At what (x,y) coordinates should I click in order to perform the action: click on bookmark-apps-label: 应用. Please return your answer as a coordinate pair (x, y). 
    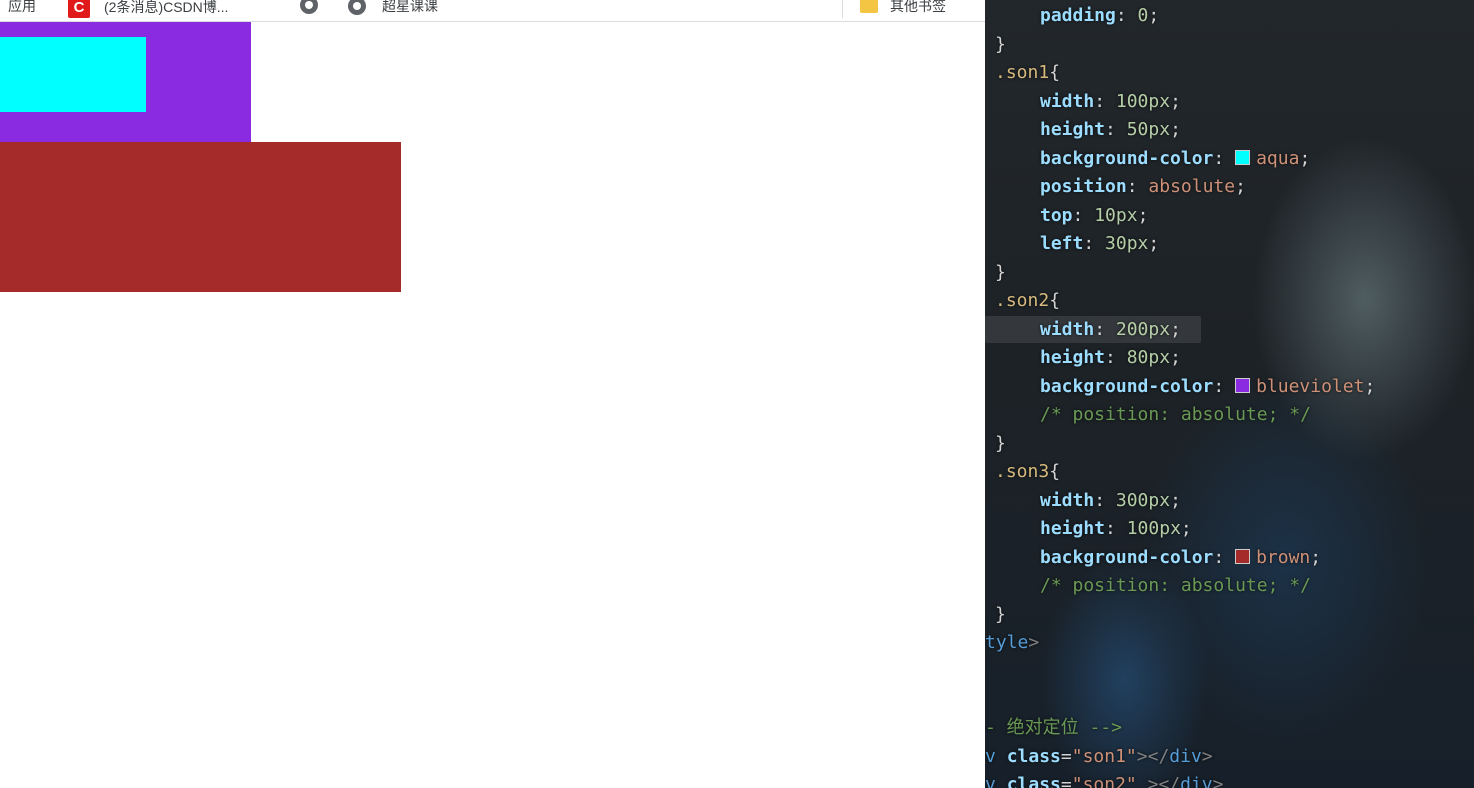
    Looking at the image, I should click on (22, 7).